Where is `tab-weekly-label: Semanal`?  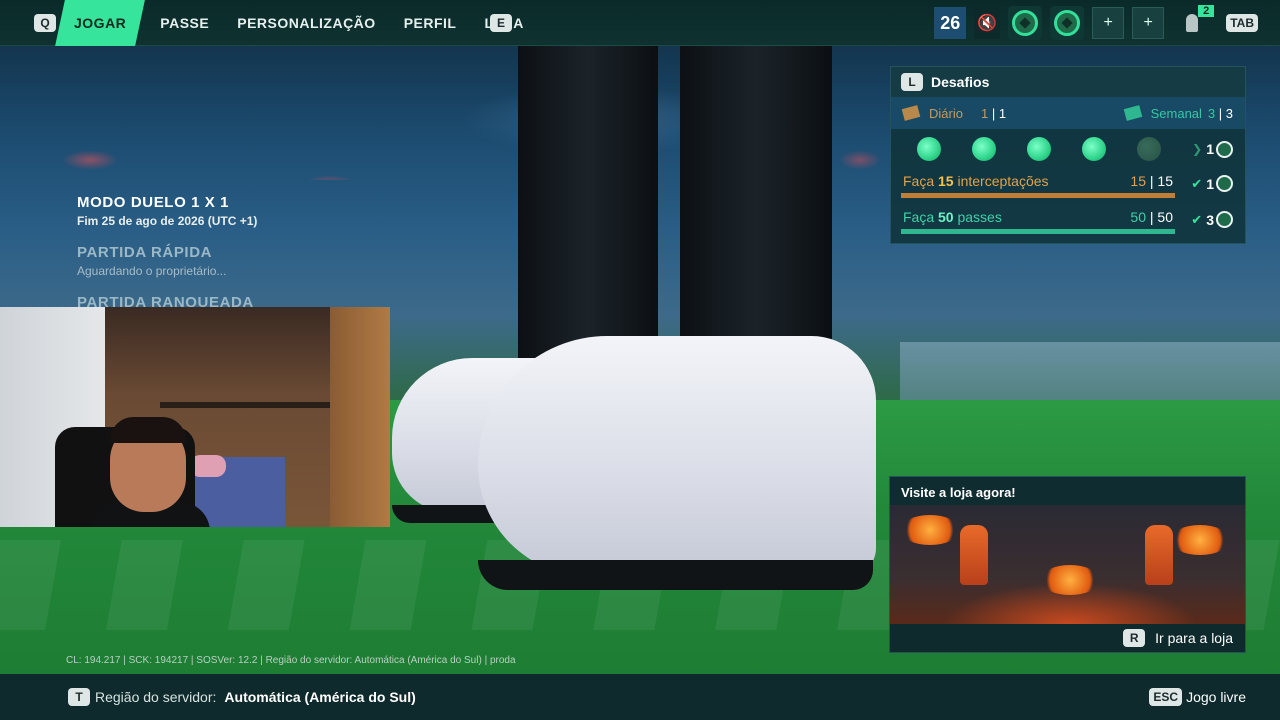 tab-weekly-label: Semanal is located at coordinates (1176, 113).